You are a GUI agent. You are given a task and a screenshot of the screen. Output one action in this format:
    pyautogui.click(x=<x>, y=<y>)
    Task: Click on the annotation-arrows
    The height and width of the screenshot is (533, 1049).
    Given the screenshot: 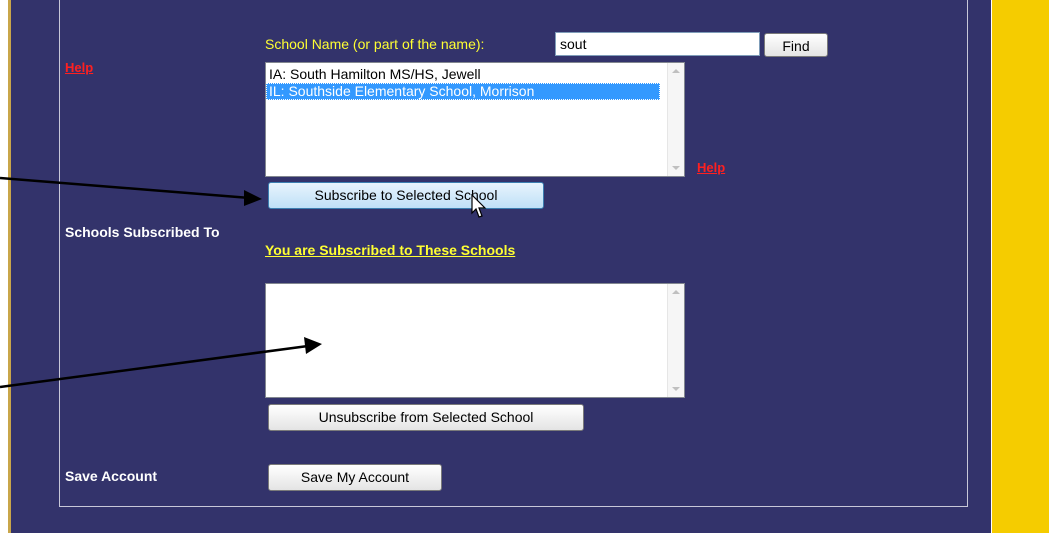 What is the action you would take?
    pyautogui.click(x=161, y=282)
    